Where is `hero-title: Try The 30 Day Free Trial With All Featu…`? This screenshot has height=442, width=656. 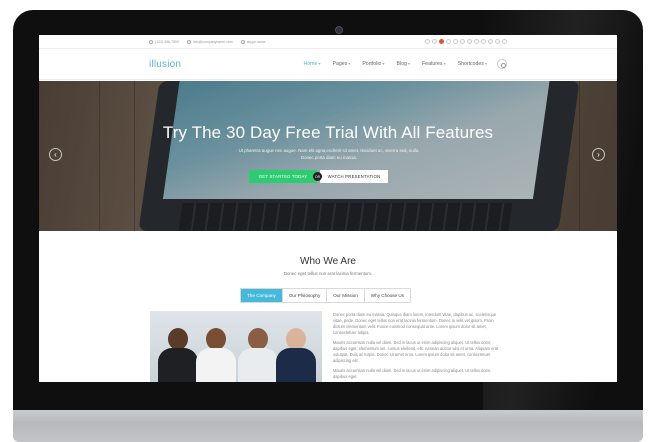 hero-title: Try The 30 Day Free Trial With All Featu… is located at coordinates (328, 132).